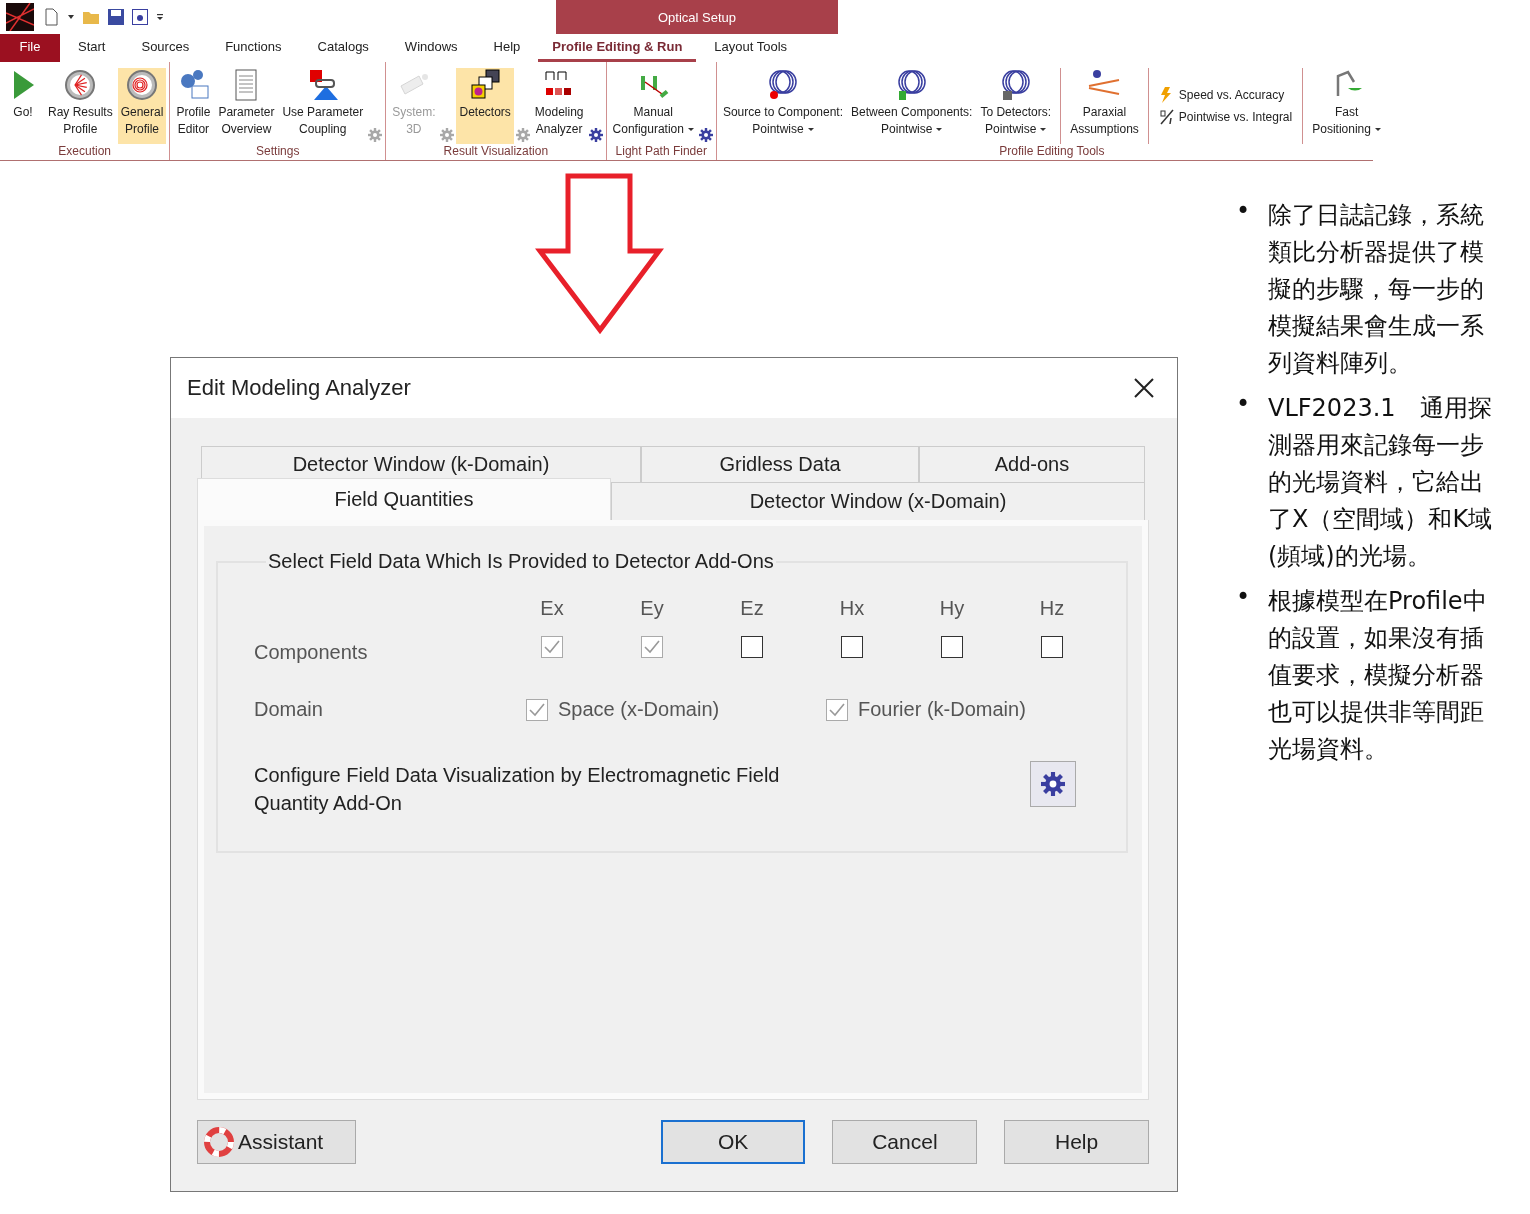  I want to click on ribbon-button: Between Components: Pointwise, so click(912, 106).